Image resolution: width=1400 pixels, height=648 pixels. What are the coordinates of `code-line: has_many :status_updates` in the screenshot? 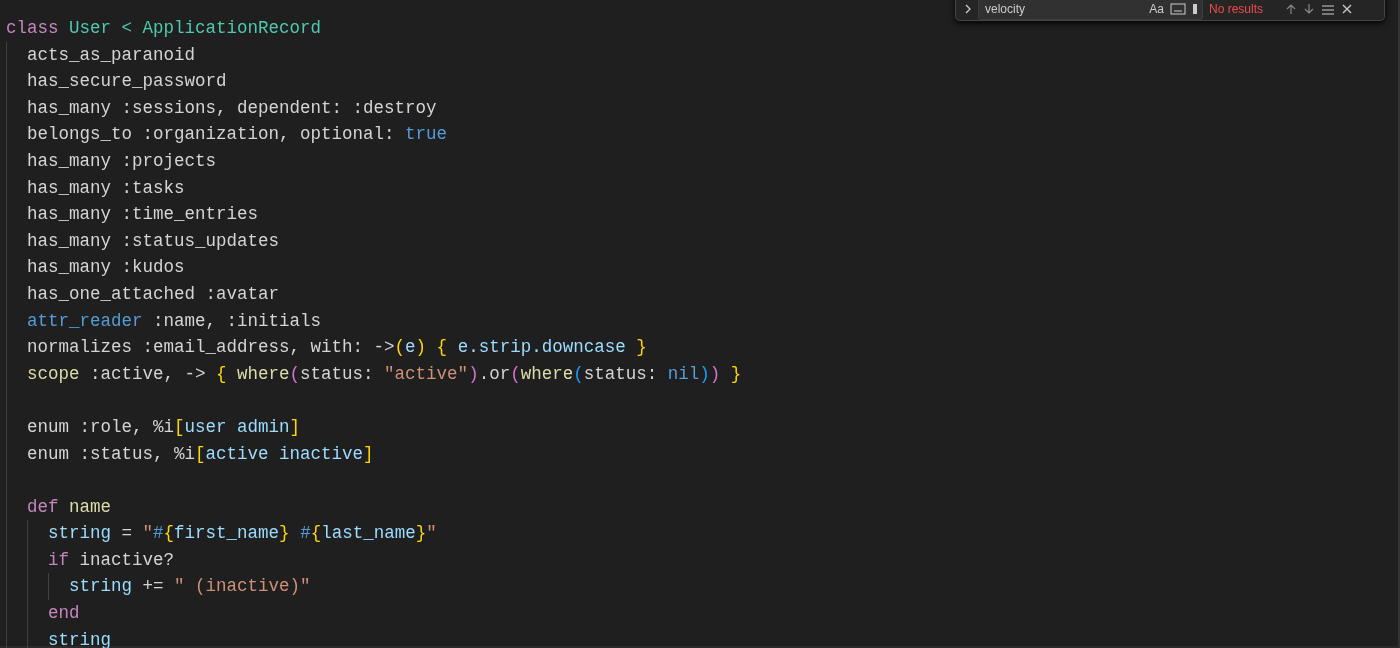 It's located at (153, 241).